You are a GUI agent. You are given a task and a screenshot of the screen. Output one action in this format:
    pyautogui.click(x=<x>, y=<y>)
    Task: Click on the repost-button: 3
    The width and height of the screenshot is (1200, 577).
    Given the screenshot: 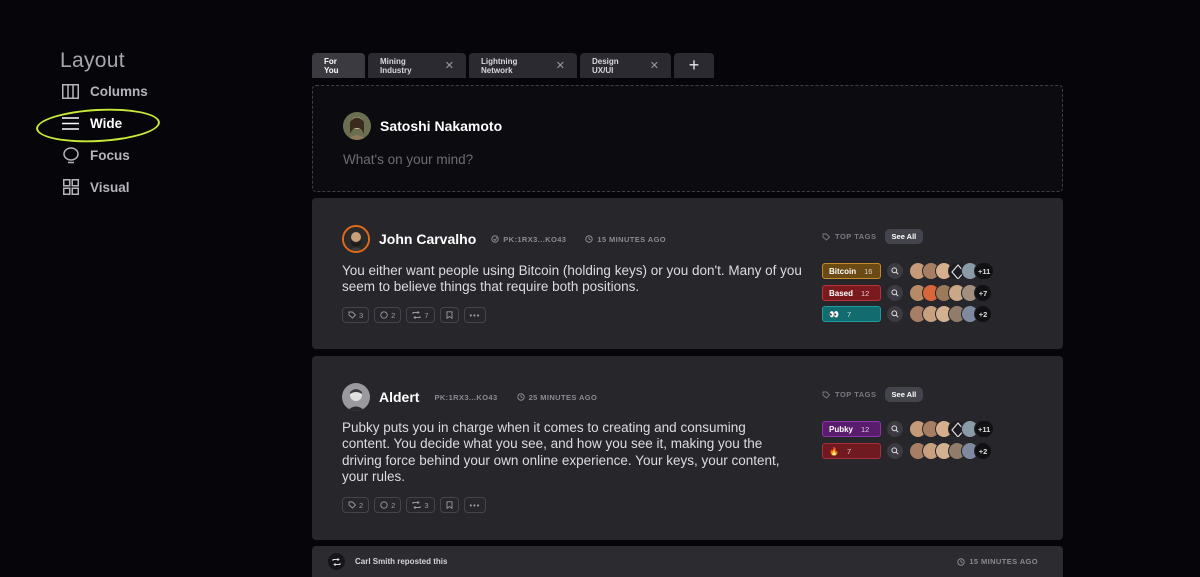 What is the action you would take?
    pyautogui.click(x=420, y=505)
    